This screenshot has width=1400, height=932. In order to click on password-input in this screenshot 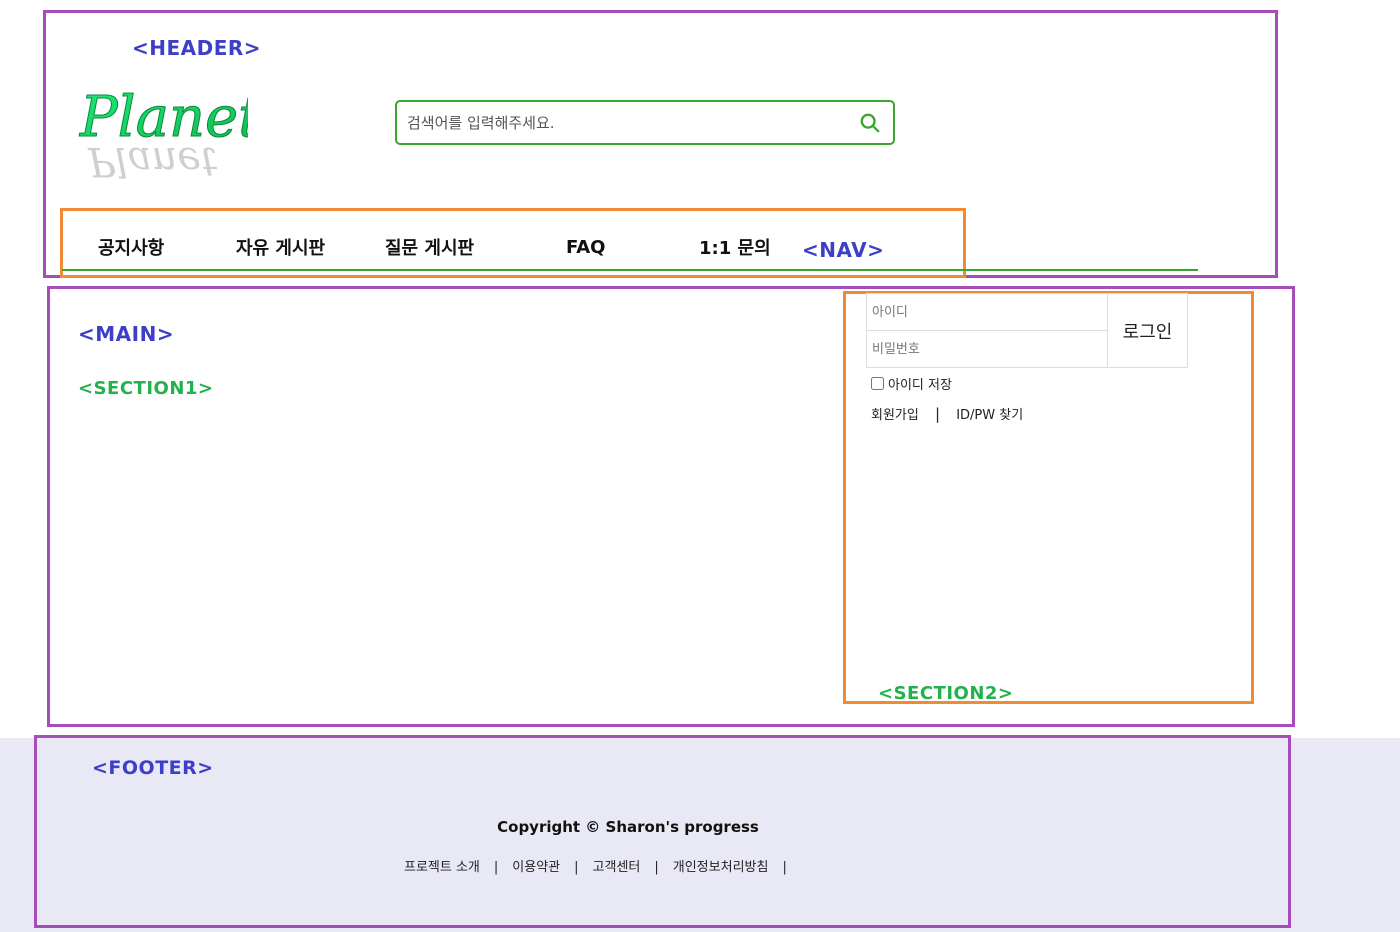, I will do `click(987, 349)`.